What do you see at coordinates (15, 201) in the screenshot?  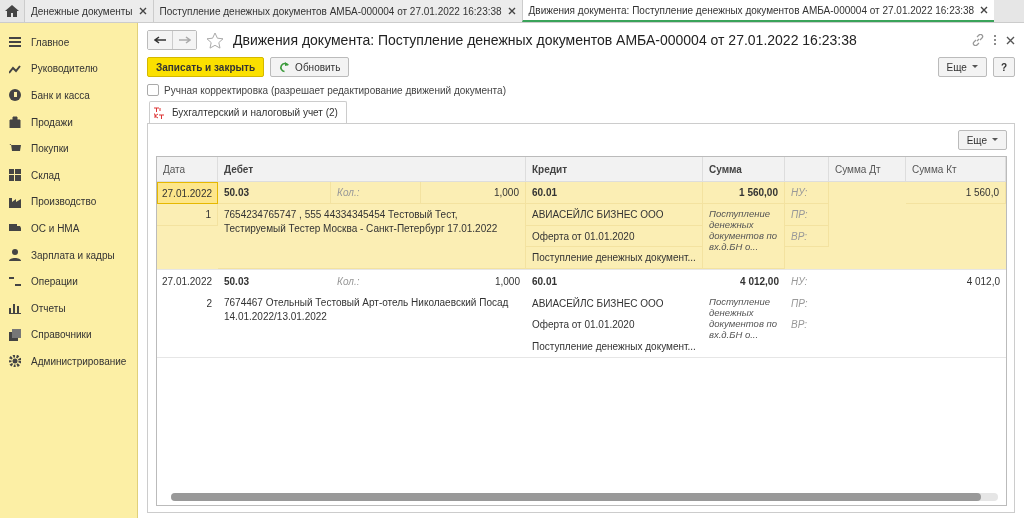 I see `factory-icon` at bounding box center [15, 201].